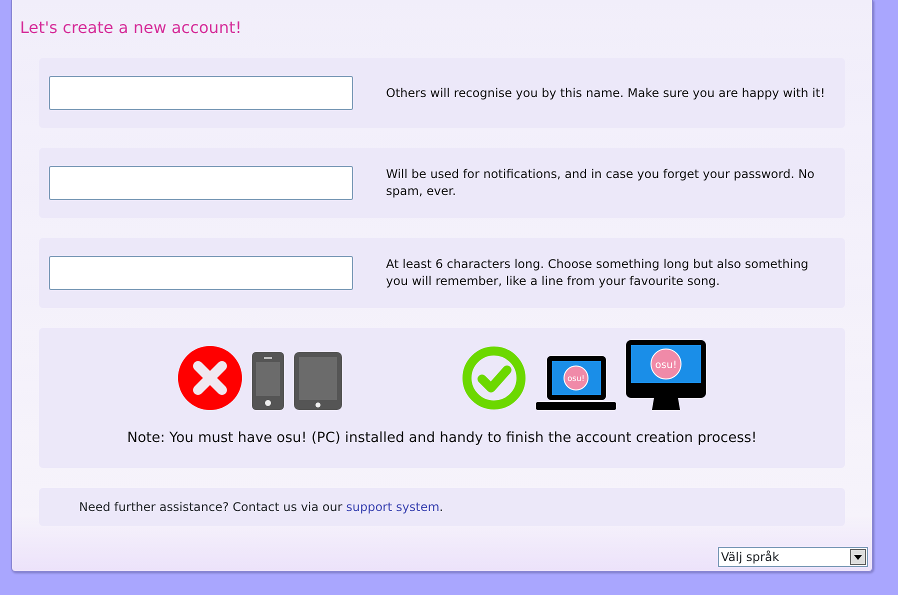 This screenshot has width=898, height=595. Describe the element at coordinates (442, 438) in the screenshot. I see `note-text: Note: You must have osu! (PC) installed and handy to finish the account creation process!` at that location.